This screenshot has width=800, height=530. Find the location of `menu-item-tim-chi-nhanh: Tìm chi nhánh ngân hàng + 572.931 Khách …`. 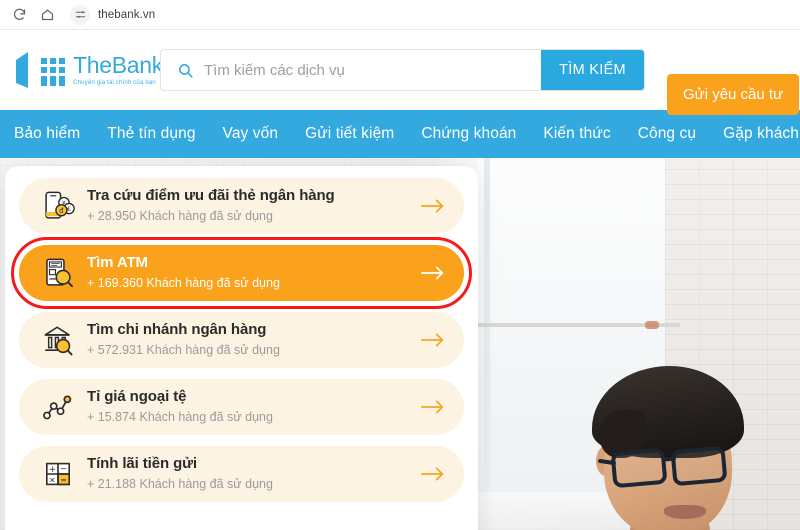

menu-item-tim-chi-nhanh: Tìm chi nhánh ngân hàng + 572.931 Khách … is located at coordinates (241, 340).